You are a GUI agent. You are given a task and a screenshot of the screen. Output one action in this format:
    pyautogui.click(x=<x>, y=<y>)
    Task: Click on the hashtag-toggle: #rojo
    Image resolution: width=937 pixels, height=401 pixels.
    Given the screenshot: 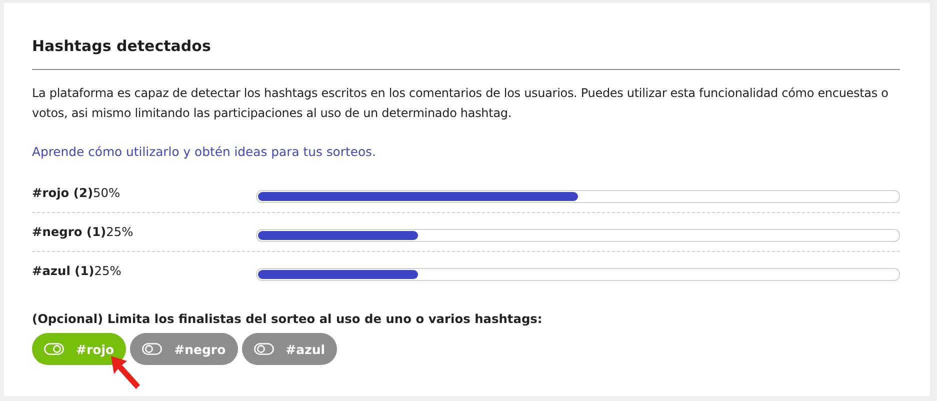 What is the action you would take?
    pyautogui.click(x=79, y=349)
    